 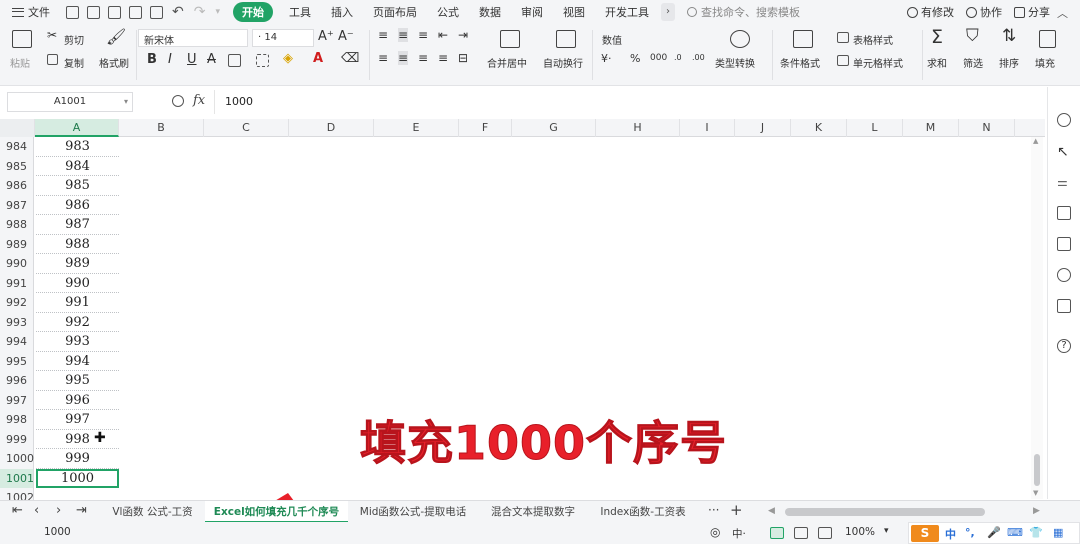 I want to click on cell-a: 985, so click(x=77, y=186).